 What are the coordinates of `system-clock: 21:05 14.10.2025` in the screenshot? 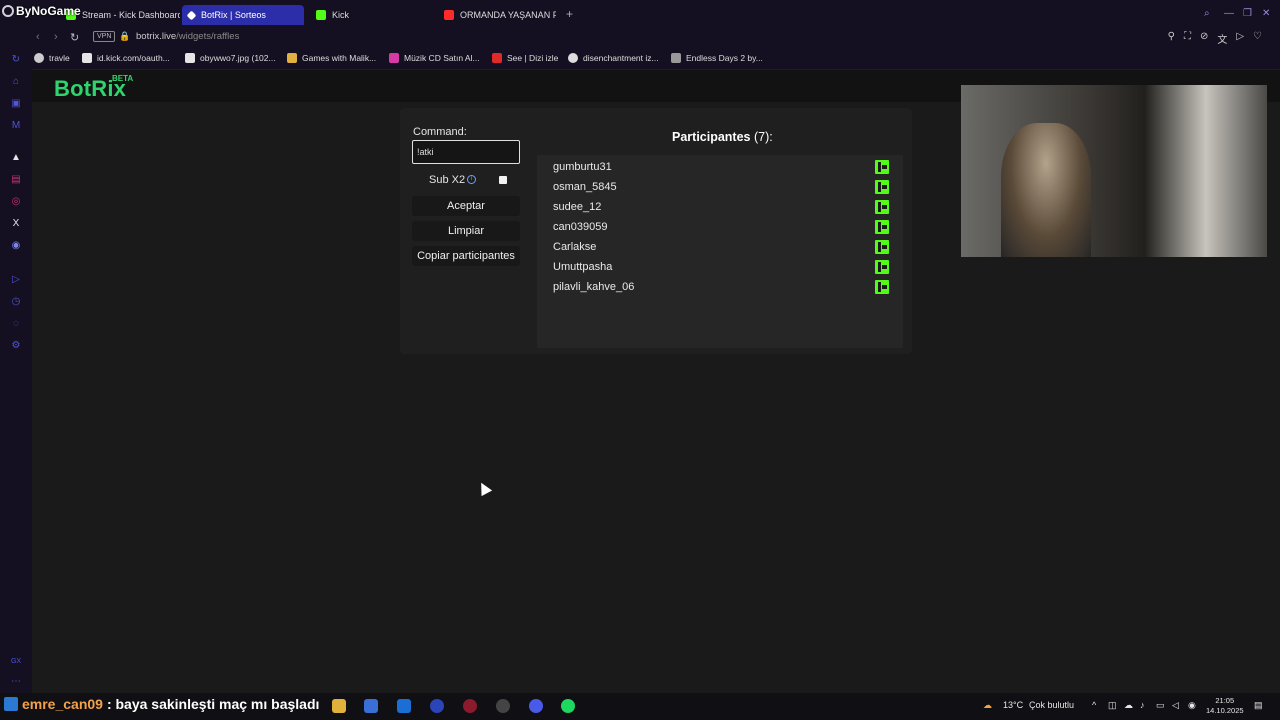 It's located at (1225, 706).